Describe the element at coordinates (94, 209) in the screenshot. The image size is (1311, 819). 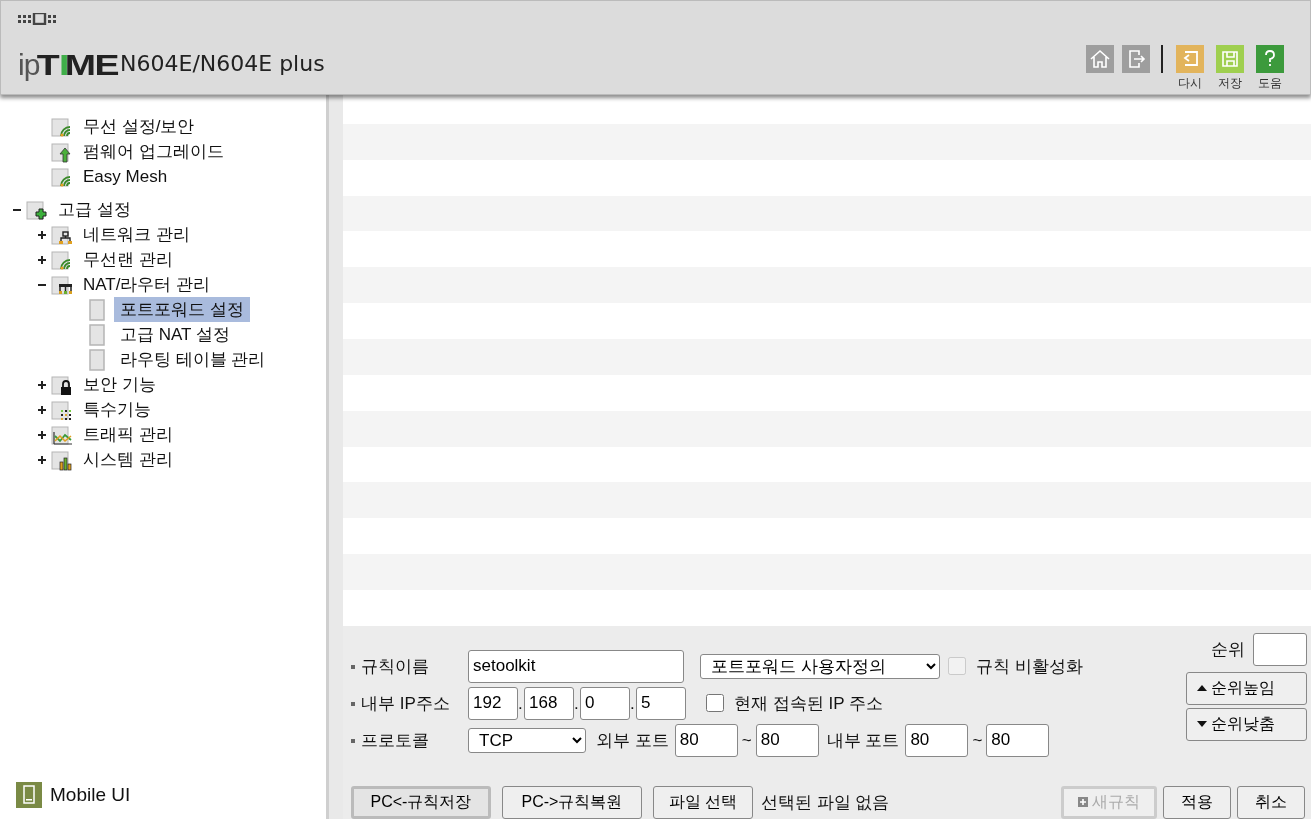
I see `tree-item: 고급 설정` at that location.